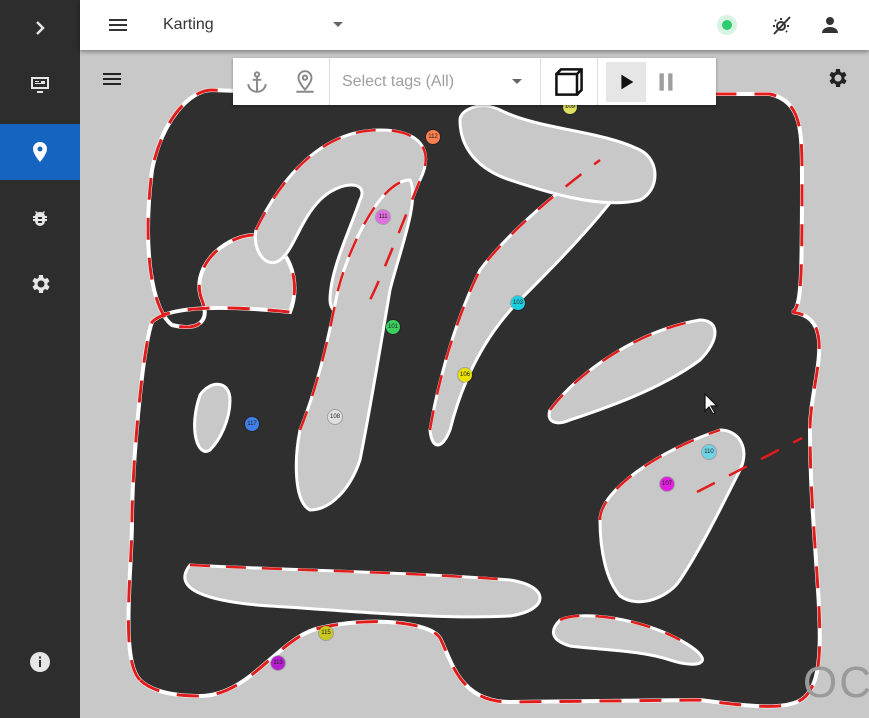  I want to click on anchor-tool-button, so click(257, 81).